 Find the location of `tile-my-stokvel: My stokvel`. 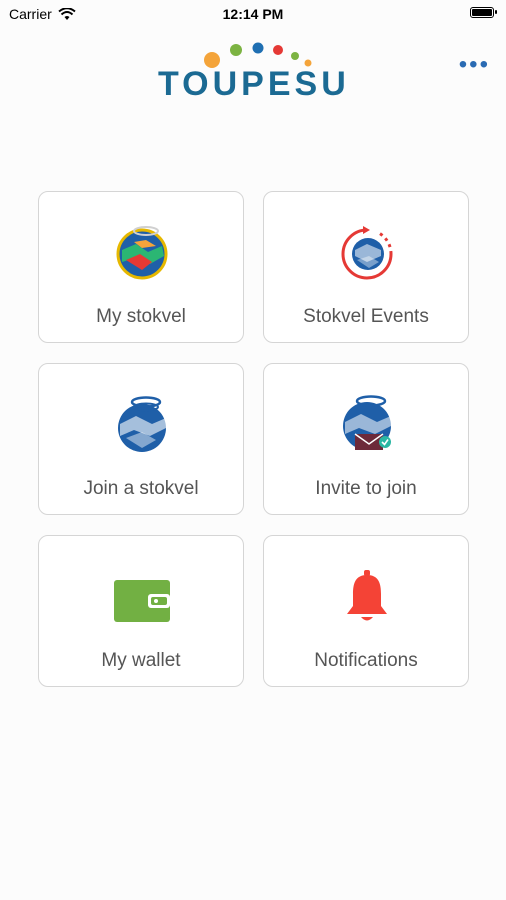

tile-my-stokvel: My stokvel is located at coordinates (141, 267).